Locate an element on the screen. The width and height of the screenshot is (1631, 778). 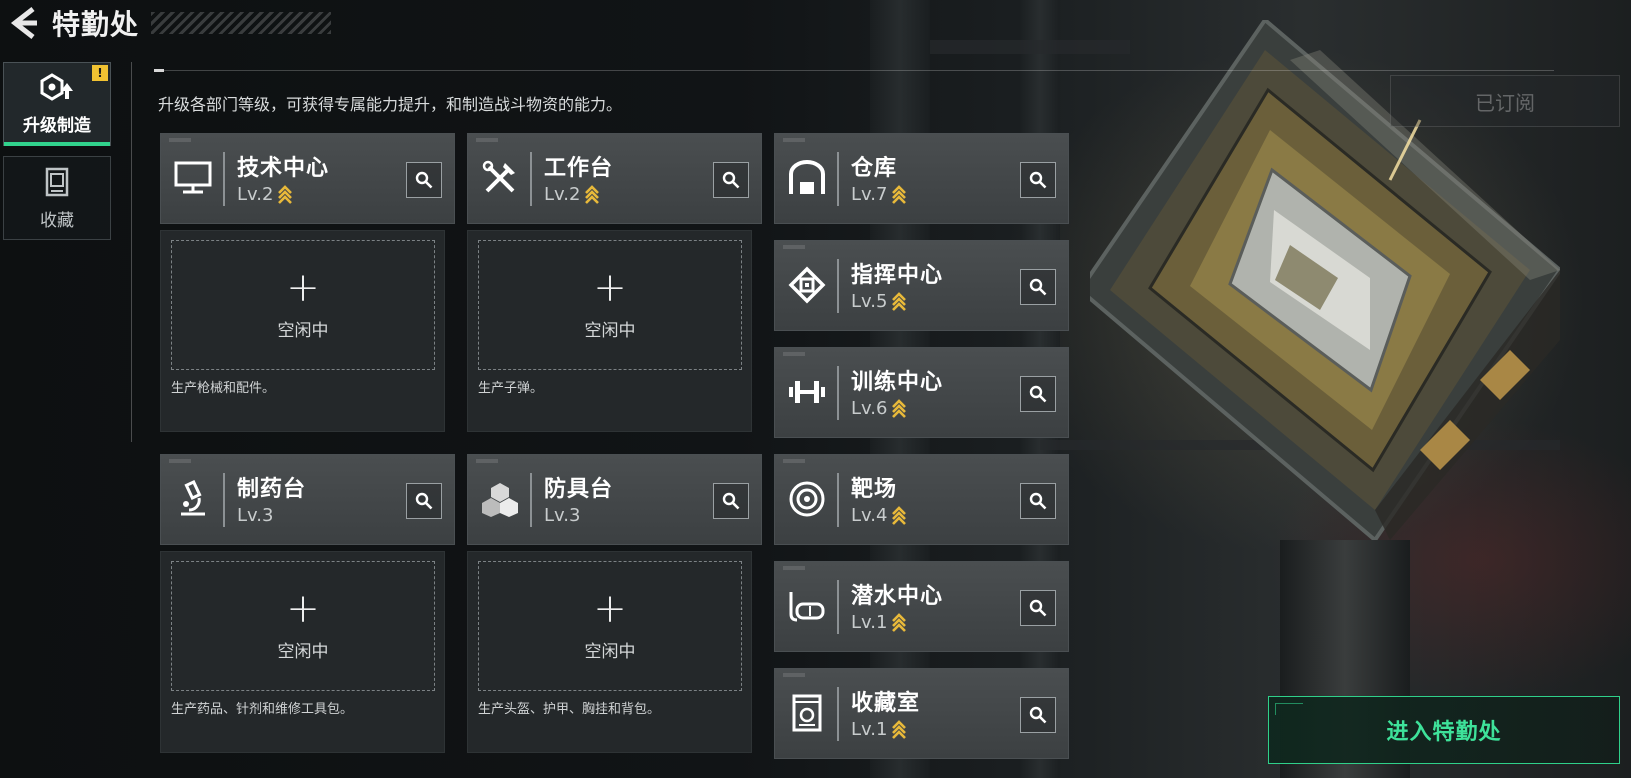
facility-card-collection-room: 收藏室 Lv.1 is located at coordinates (921, 713).